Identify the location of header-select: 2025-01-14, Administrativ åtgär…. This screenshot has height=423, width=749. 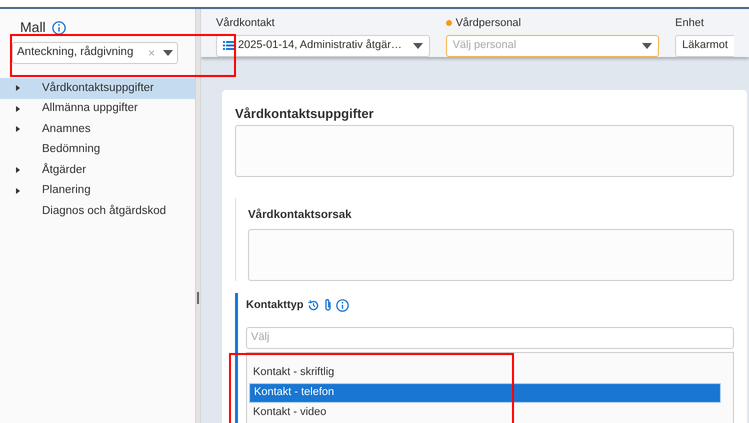
(323, 45).